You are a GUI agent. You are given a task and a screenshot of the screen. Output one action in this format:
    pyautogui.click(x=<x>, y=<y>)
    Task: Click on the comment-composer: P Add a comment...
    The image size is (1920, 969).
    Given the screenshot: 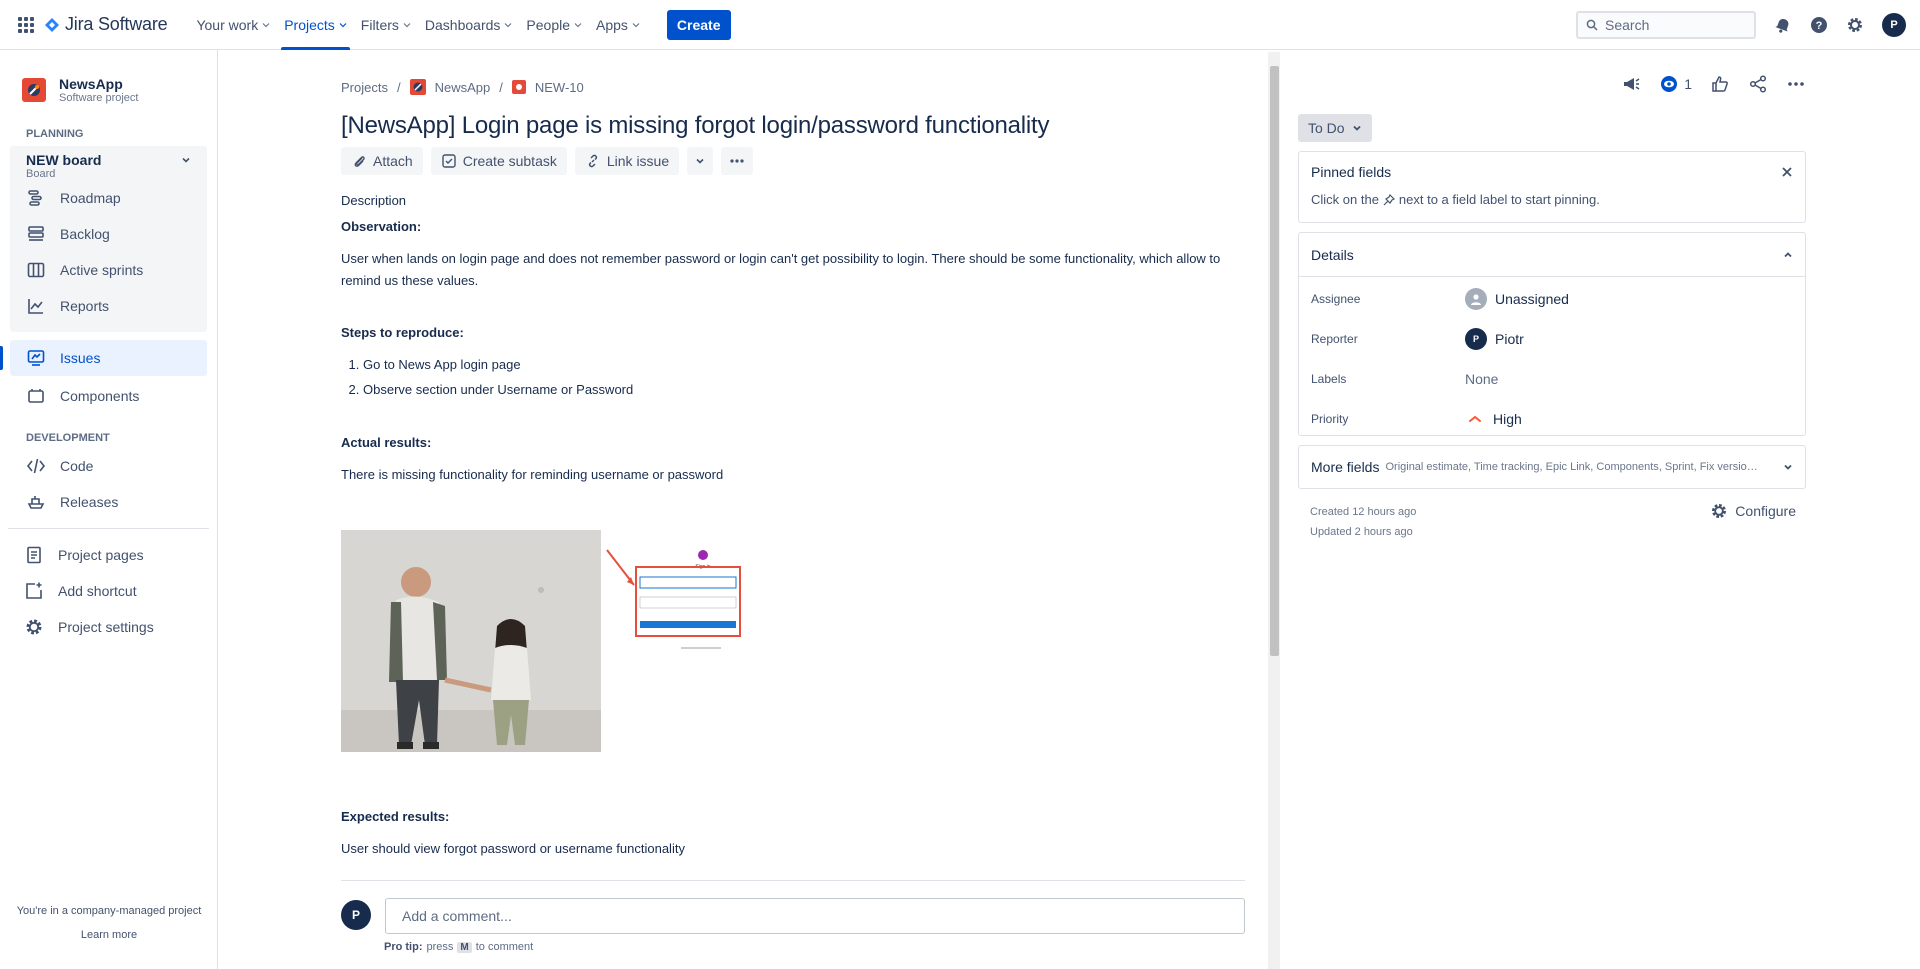 What is the action you would take?
    pyautogui.click(x=793, y=916)
    